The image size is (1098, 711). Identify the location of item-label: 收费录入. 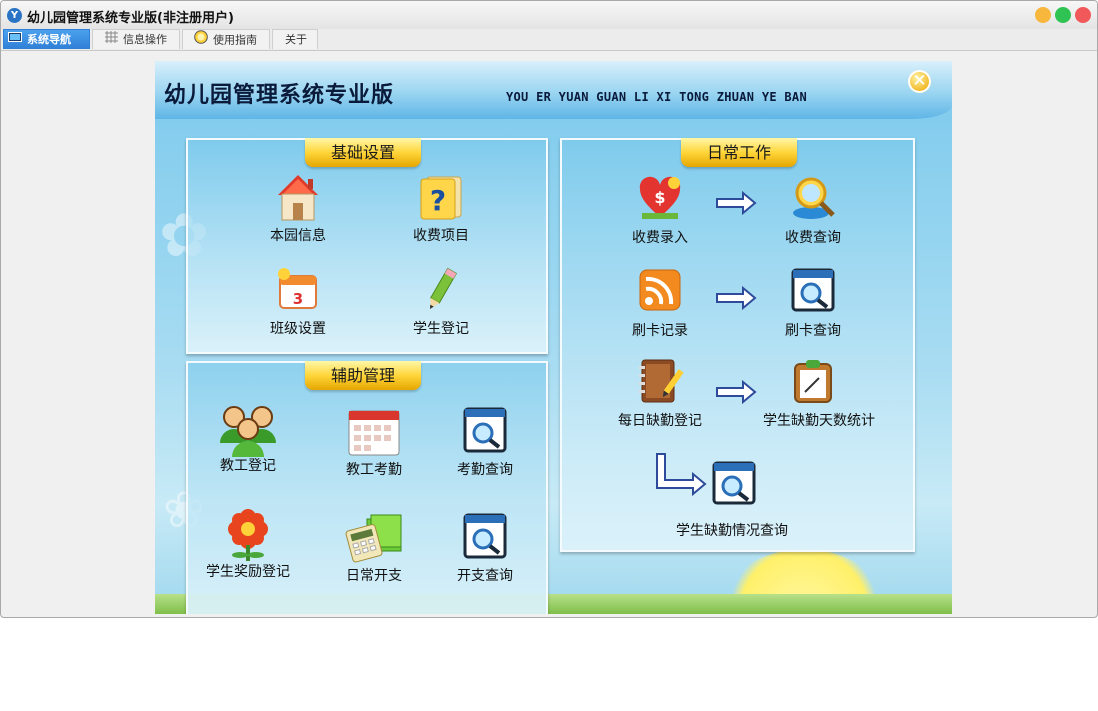
(660, 238).